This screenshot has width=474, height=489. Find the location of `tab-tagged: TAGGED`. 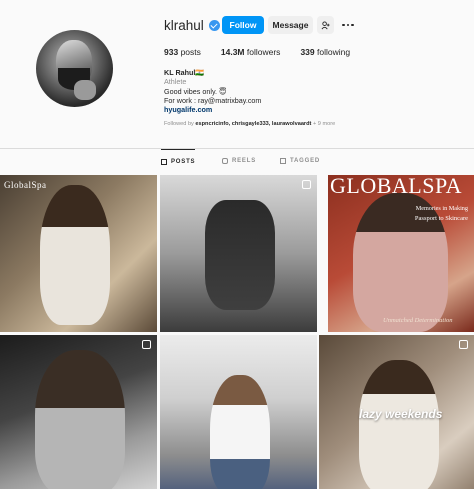

tab-tagged: TAGGED is located at coordinates (300, 161).